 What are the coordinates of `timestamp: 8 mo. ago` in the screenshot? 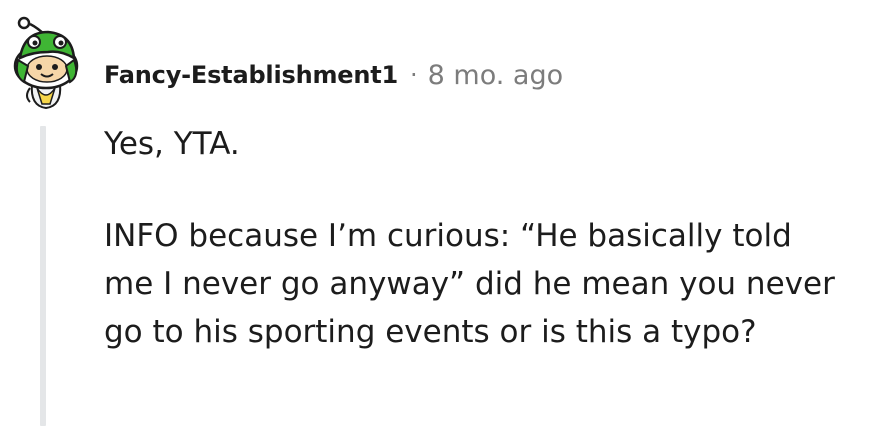 It's located at (495, 75).